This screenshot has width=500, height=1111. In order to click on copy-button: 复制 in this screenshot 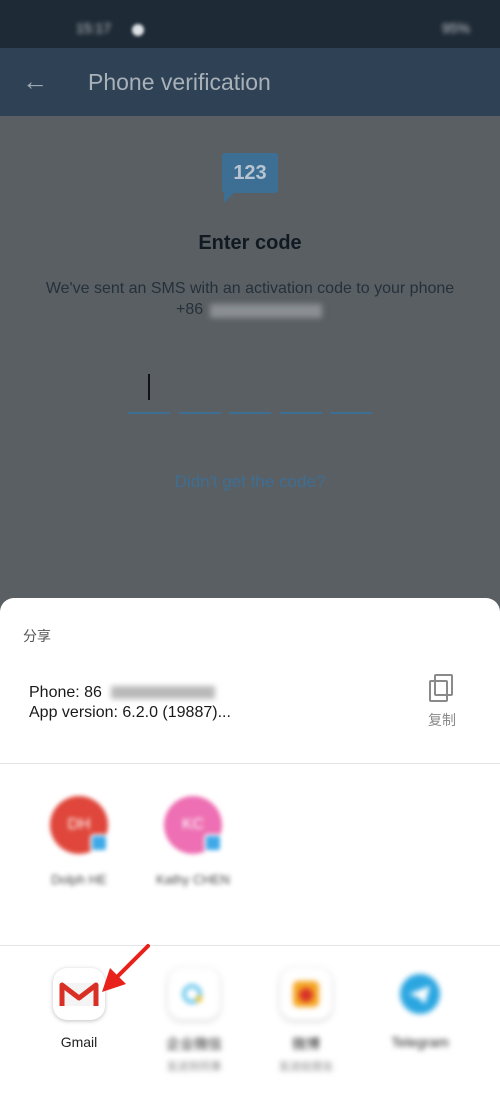, I will do `click(442, 704)`.